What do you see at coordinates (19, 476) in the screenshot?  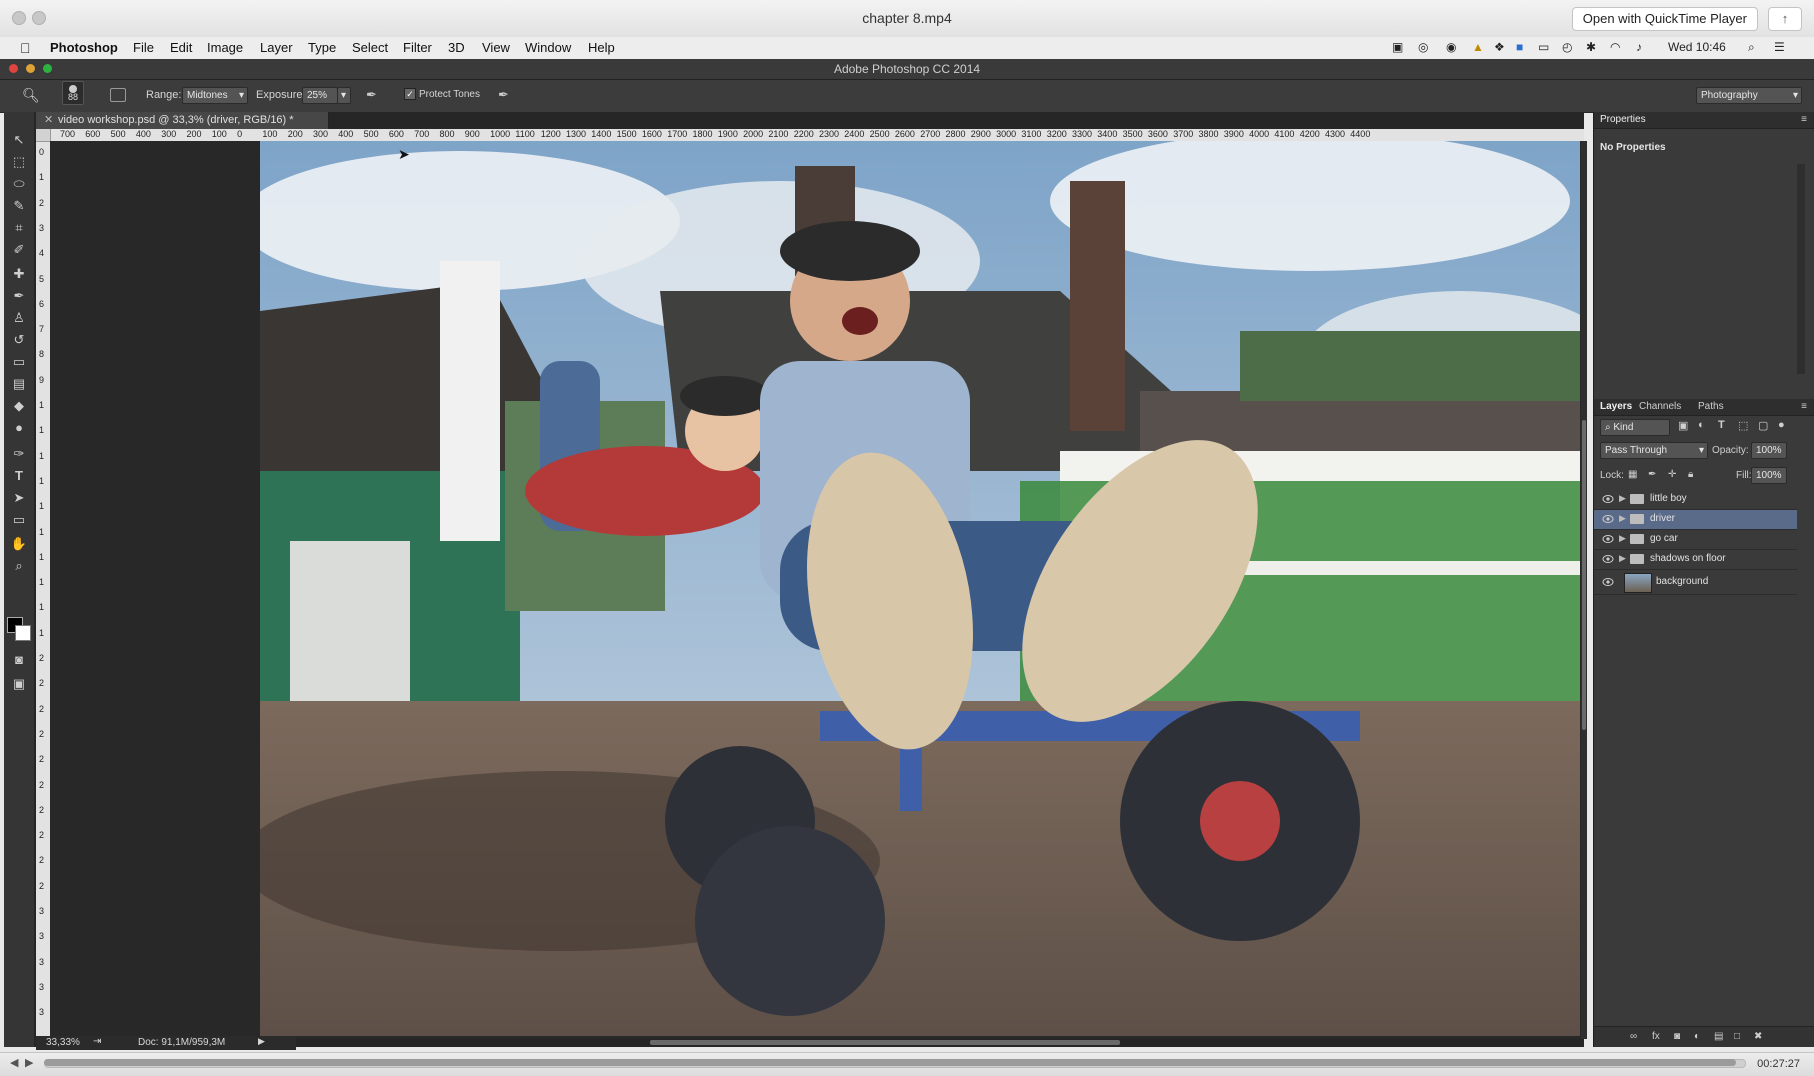 I see `type-tool-icon: T` at bounding box center [19, 476].